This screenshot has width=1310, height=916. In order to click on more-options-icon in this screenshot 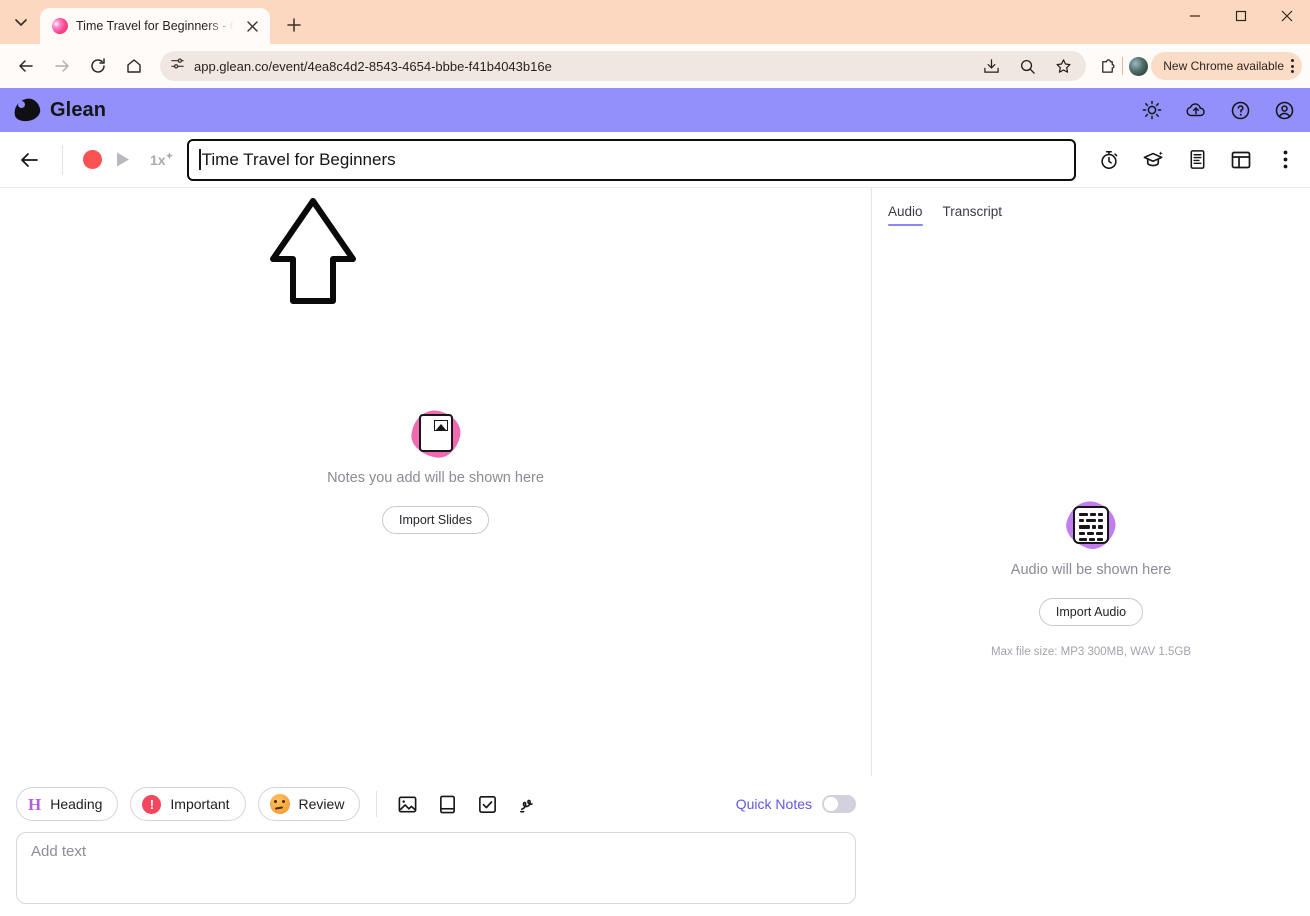, I will do `click(1285, 160)`.